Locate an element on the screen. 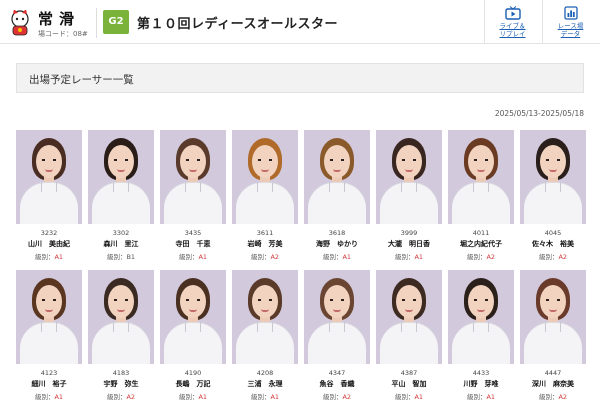 This screenshot has height=402, width=600. racer-card: 4190 長嶋 万記級別：A1 is located at coordinates (193, 336).